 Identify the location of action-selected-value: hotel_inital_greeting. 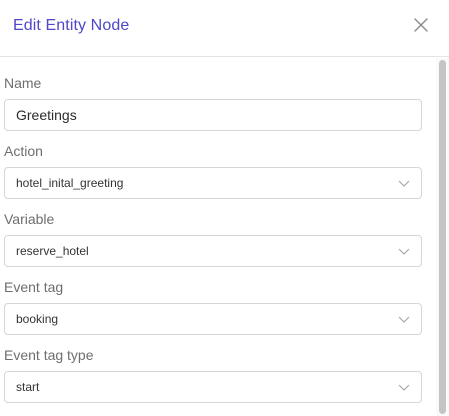
(70, 183).